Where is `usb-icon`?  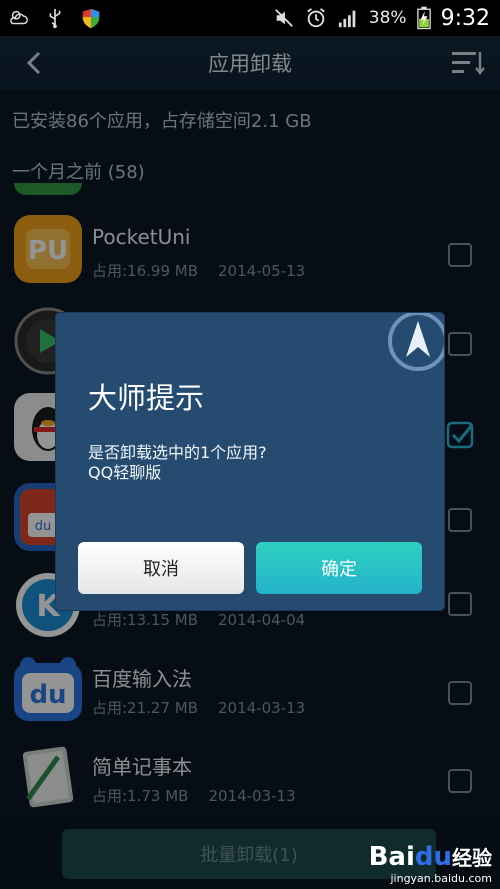
usb-icon is located at coordinates (55, 18).